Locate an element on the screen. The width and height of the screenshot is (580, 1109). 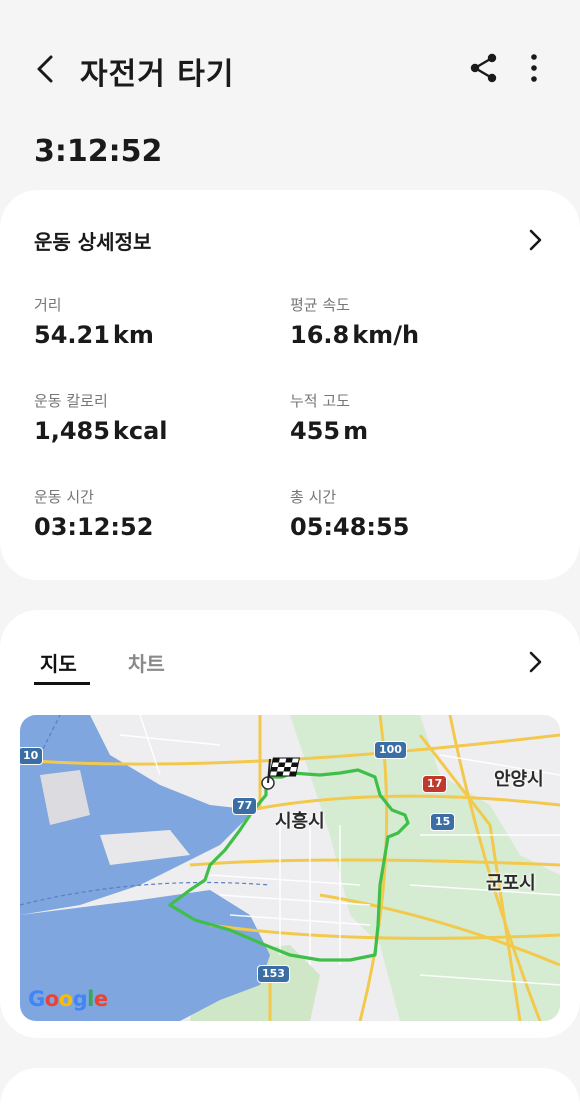
stat-label: 총 시간 is located at coordinates (313, 497).